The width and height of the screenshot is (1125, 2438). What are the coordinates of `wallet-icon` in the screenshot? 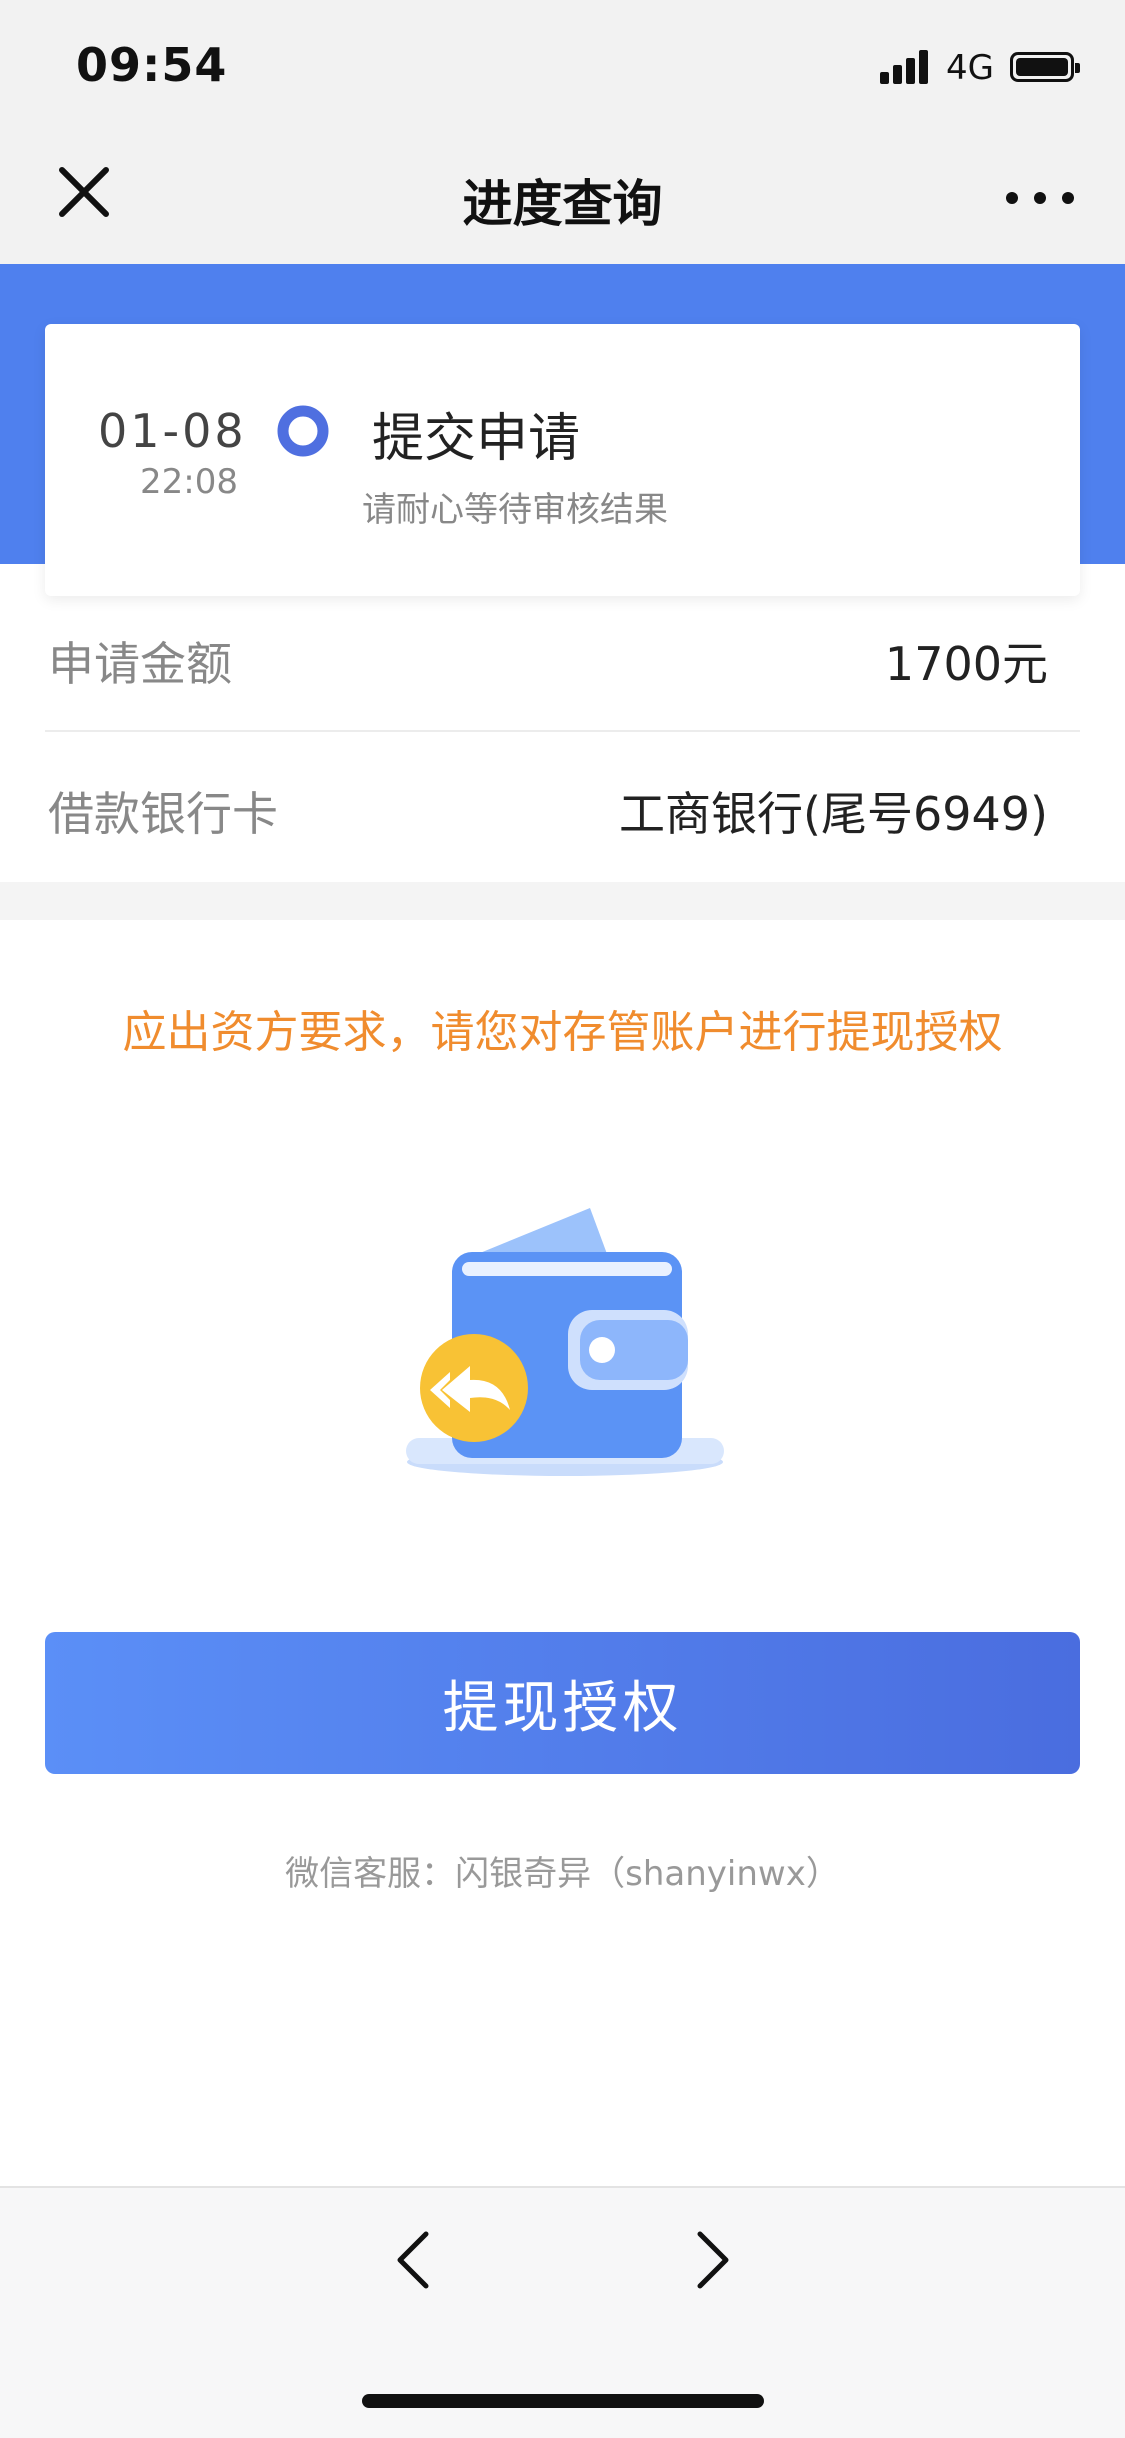 It's located at (565, 1340).